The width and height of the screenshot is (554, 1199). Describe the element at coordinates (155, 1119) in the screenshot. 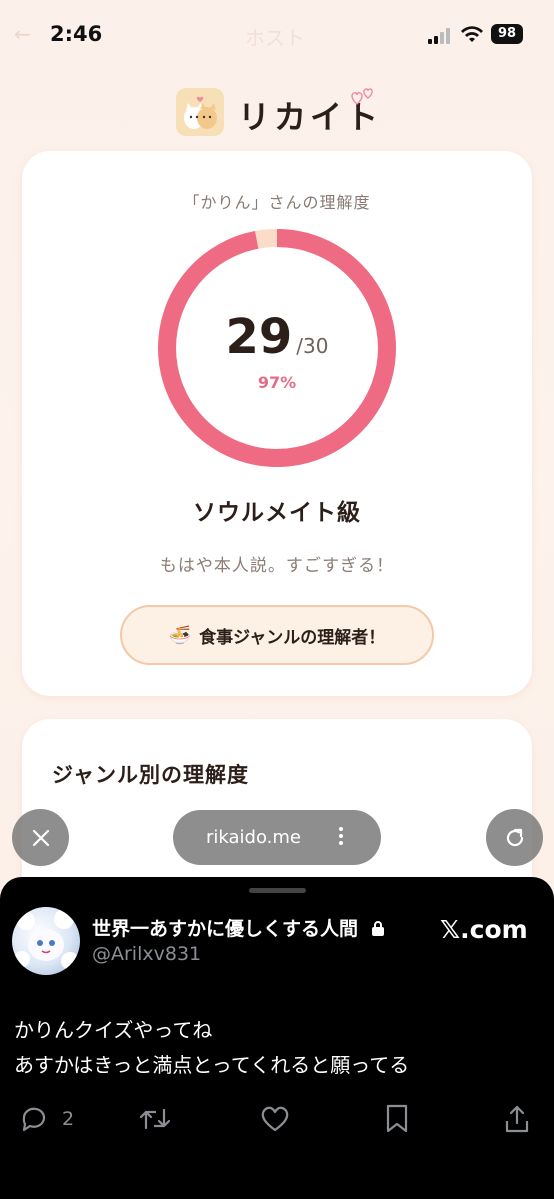

I see `retweet-icon` at that location.